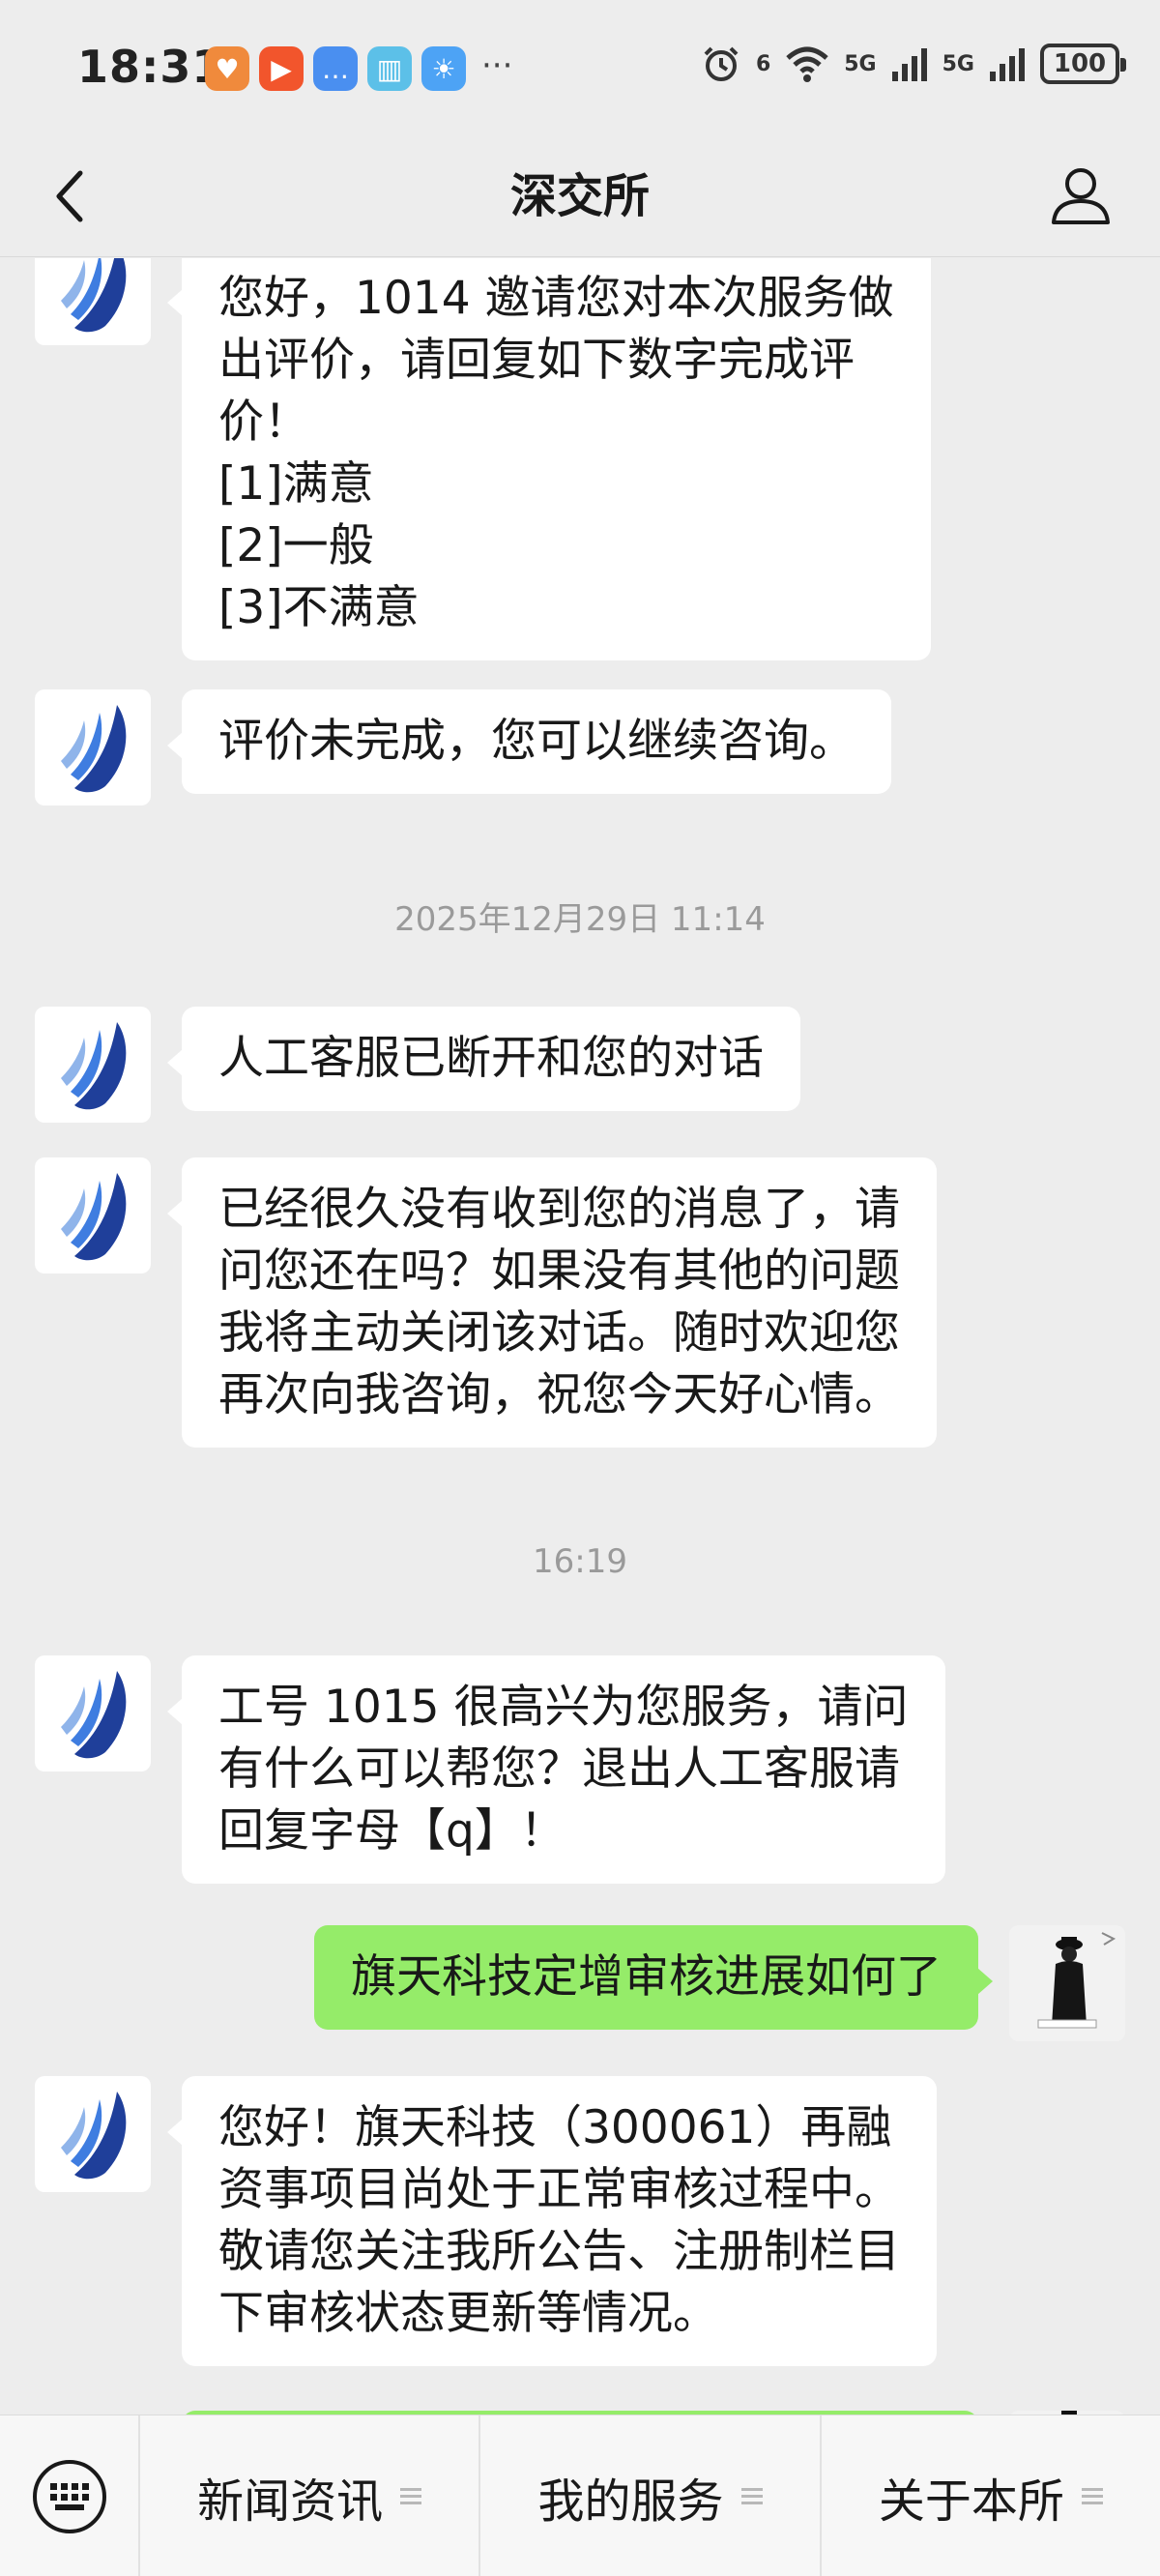 The height and width of the screenshot is (2576, 1160). Describe the element at coordinates (443, 68) in the screenshot. I see `weather-app-icon: ☀` at that location.